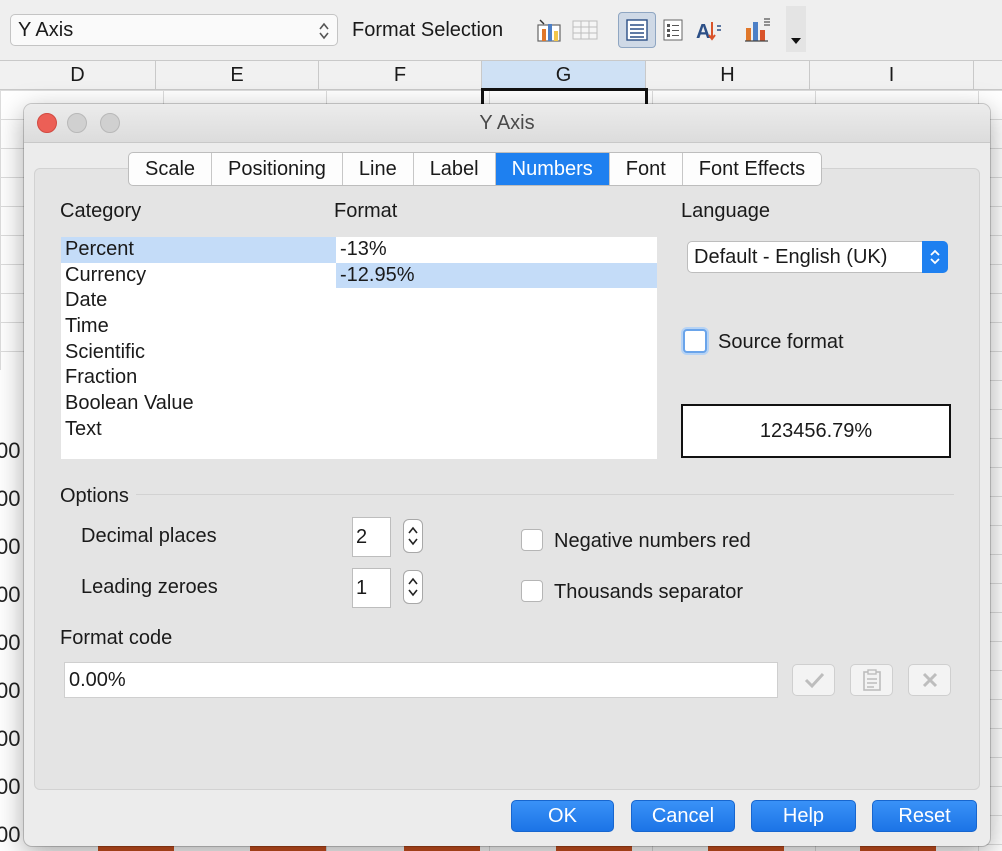  I want to click on dialog-titlebar: Y Axis, so click(507, 123).